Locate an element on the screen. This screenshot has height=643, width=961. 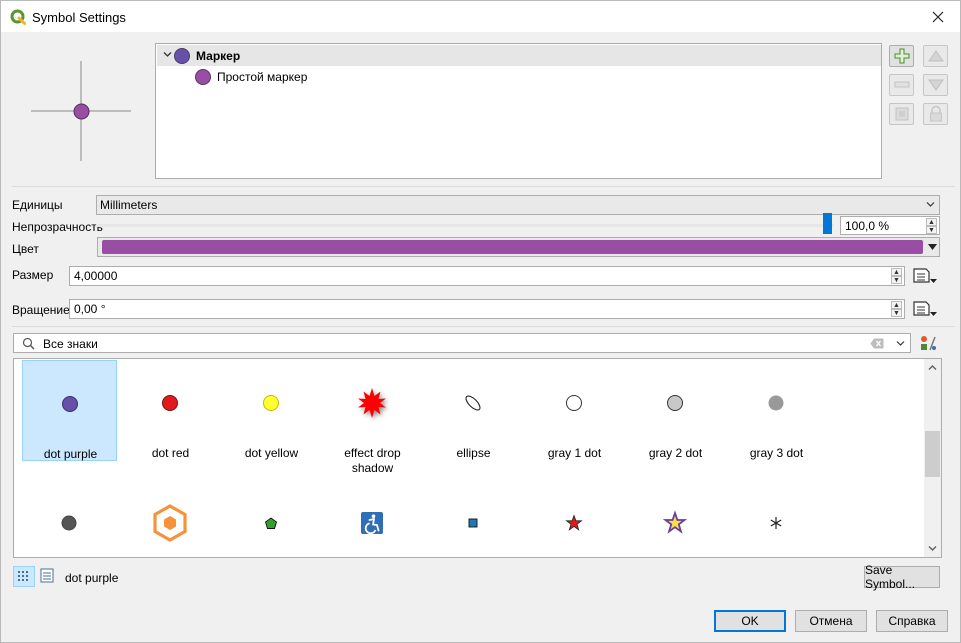
opacity-value: 100,0 % is located at coordinates (867, 225).